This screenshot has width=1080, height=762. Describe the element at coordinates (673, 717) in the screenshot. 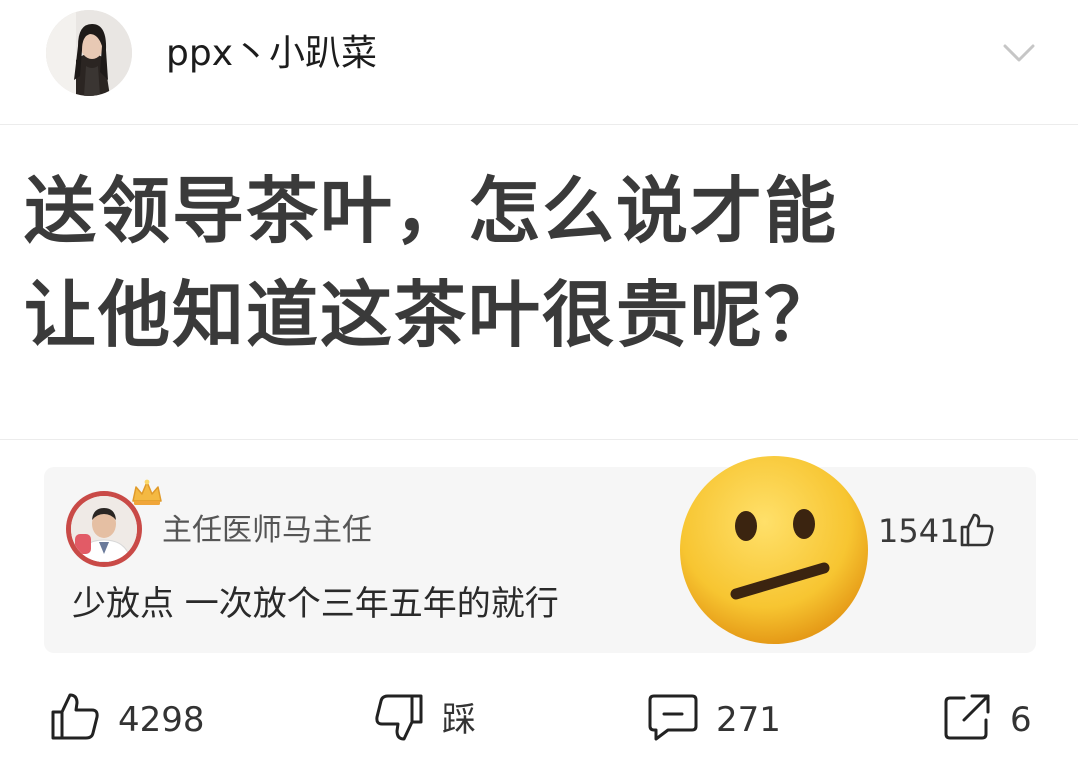

I see `comment-icon` at that location.